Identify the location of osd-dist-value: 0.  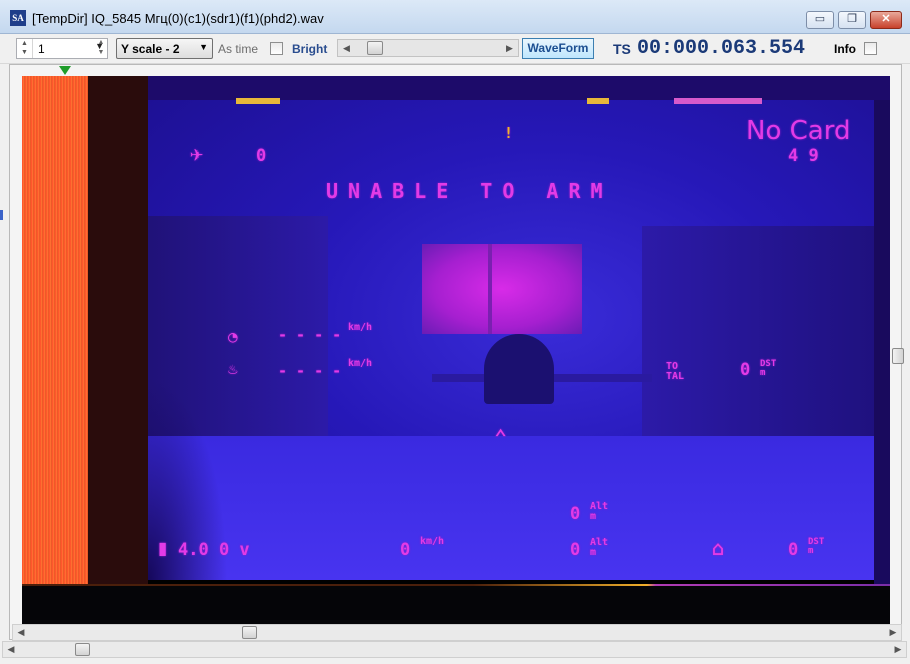
(745, 370).